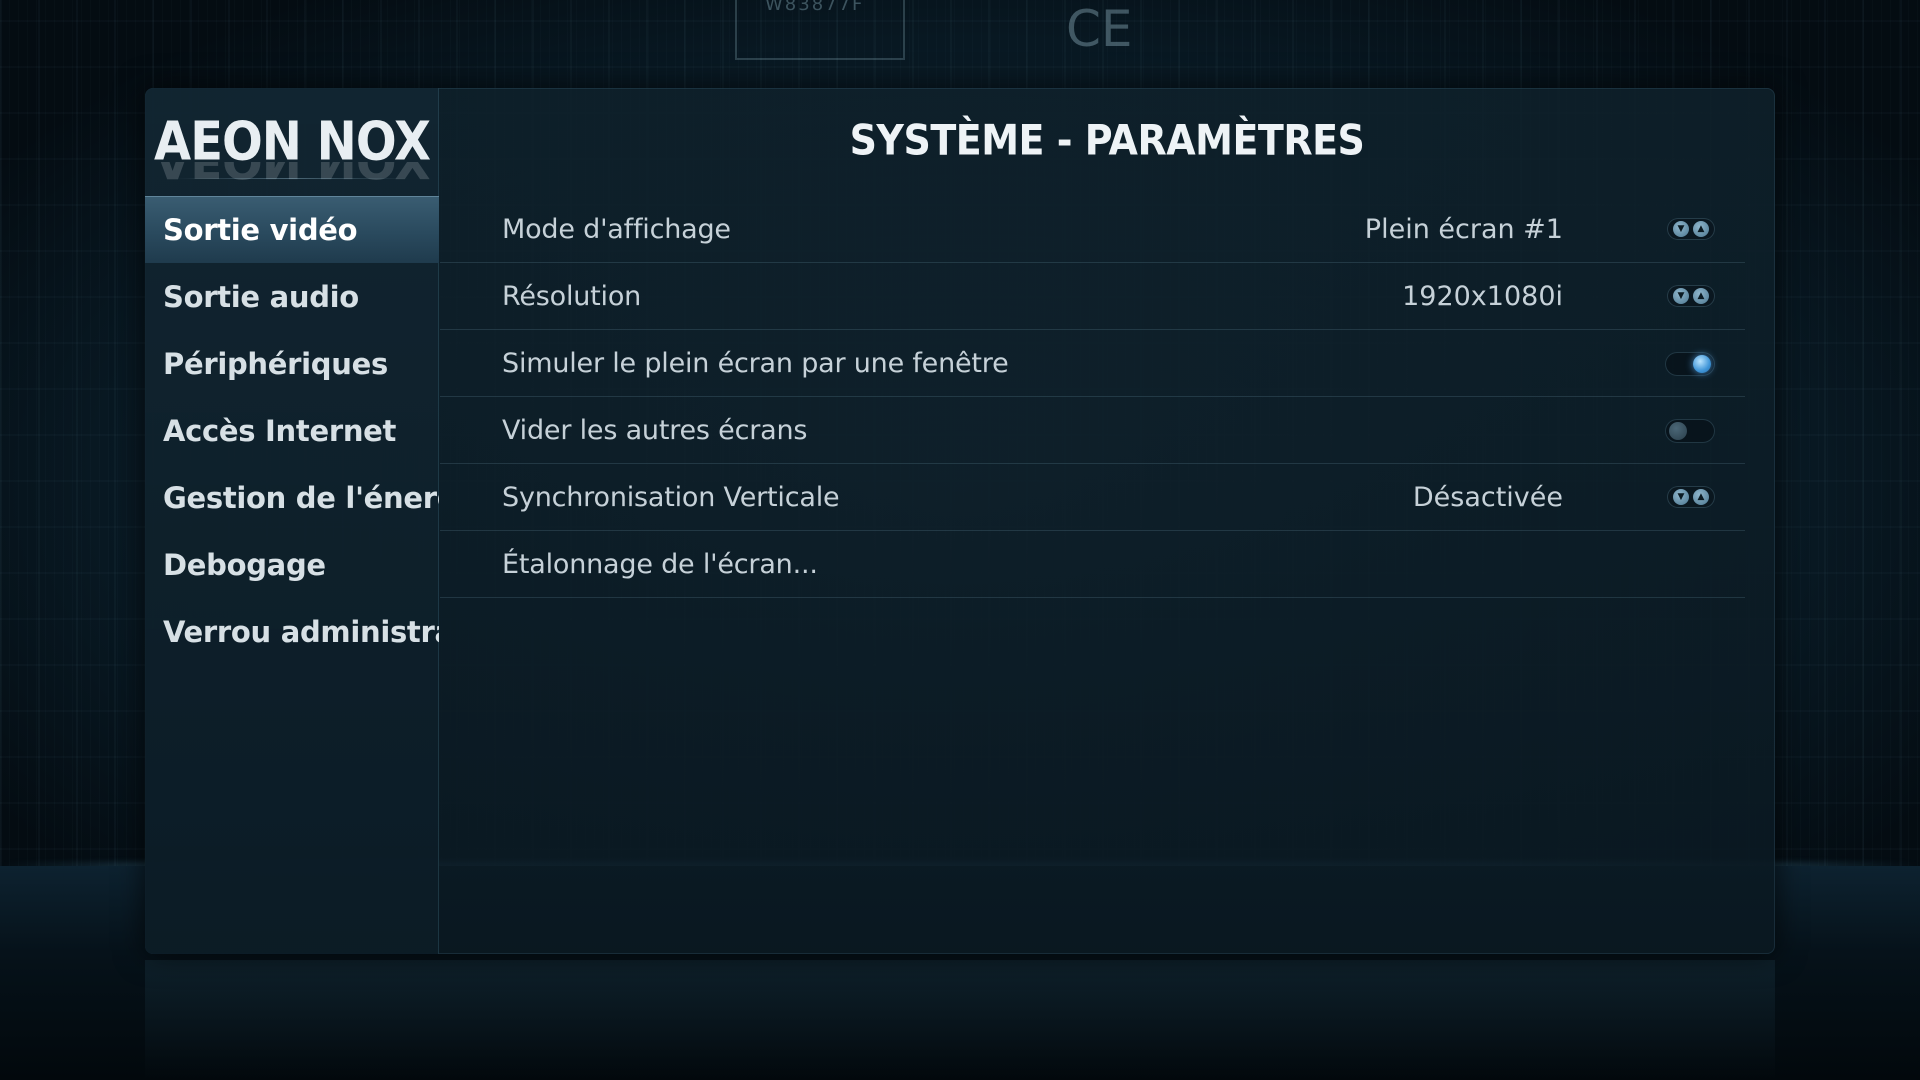 The image size is (1920, 1080). What do you see at coordinates (1099, 29) in the screenshot?
I see `background-ce-mark: CE` at bounding box center [1099, 29].